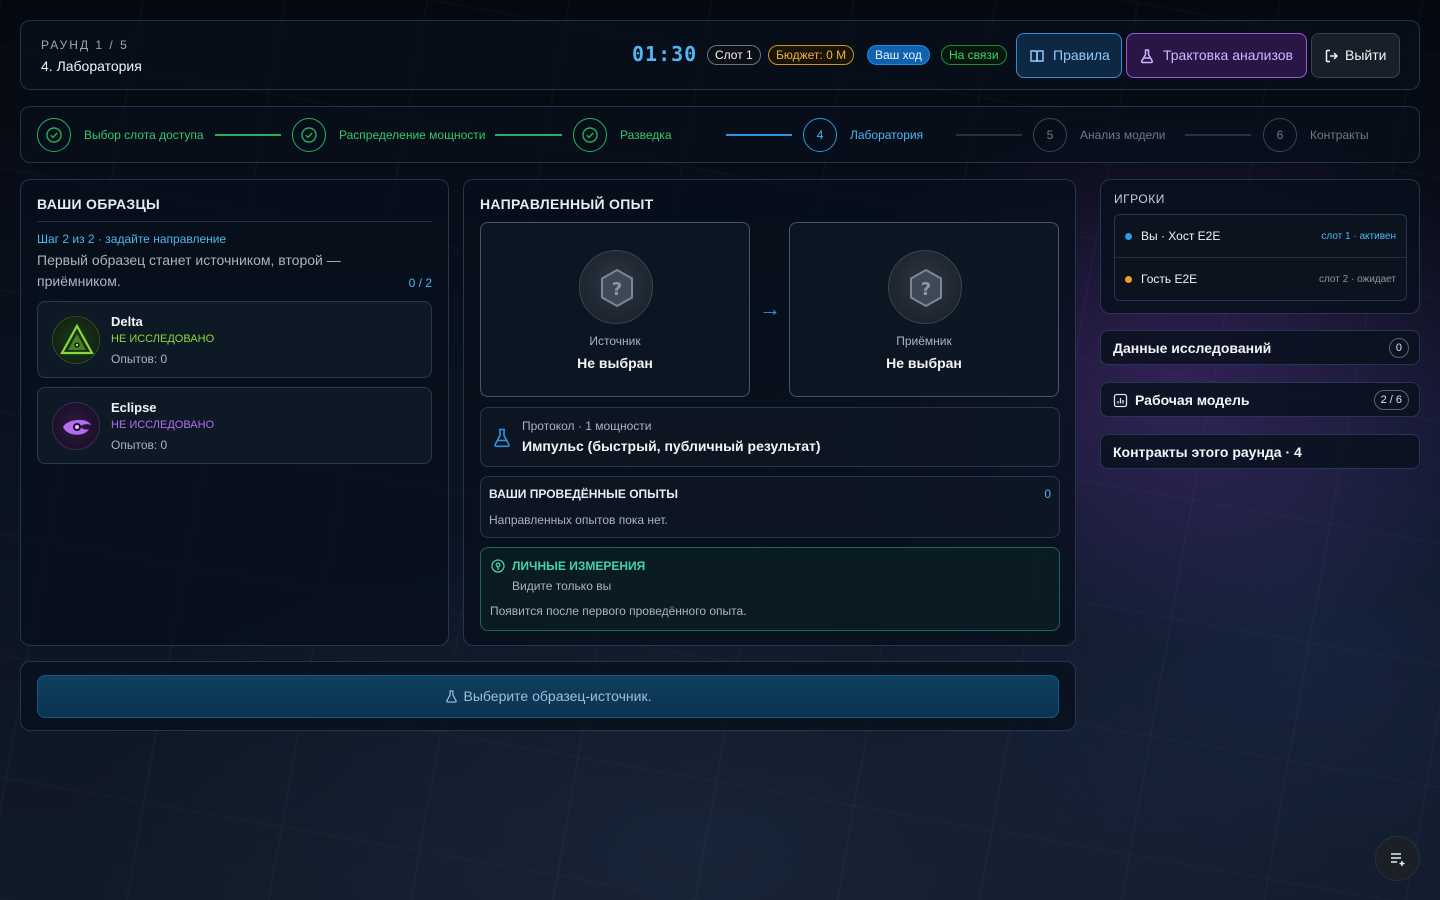 This screenshot has width=1440, height=900. What do you see at coordinates (1391, 400) in the screenshot?
I see `working-model-count: 2 / 6` at bounding box center [1391, 400].